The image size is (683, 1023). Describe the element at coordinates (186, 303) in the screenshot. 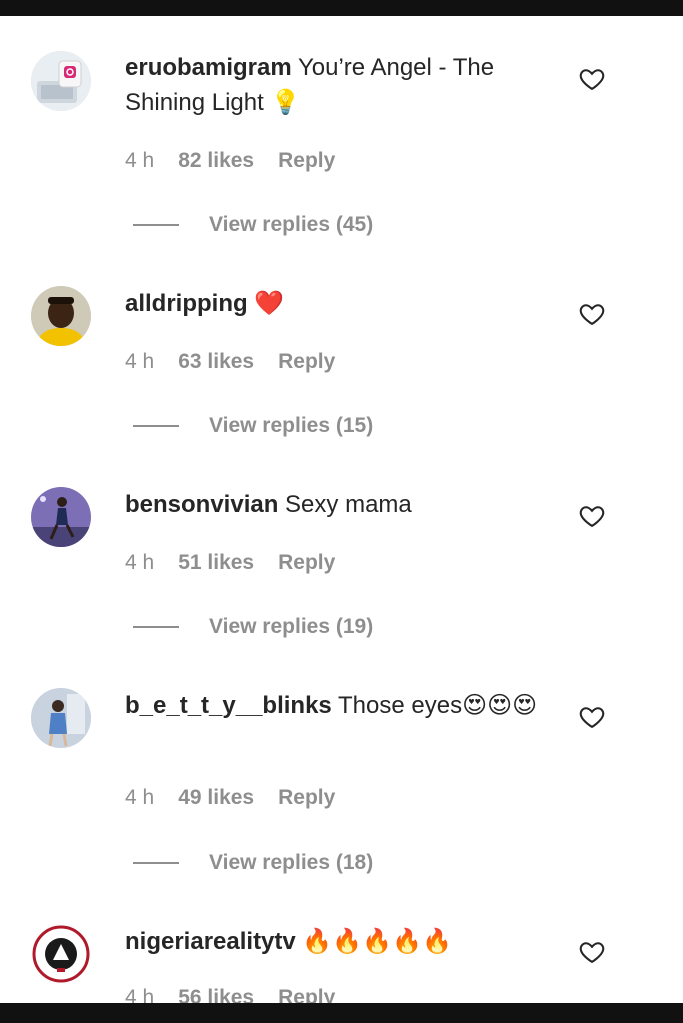

I see `comment-username: alldripping` at that location.